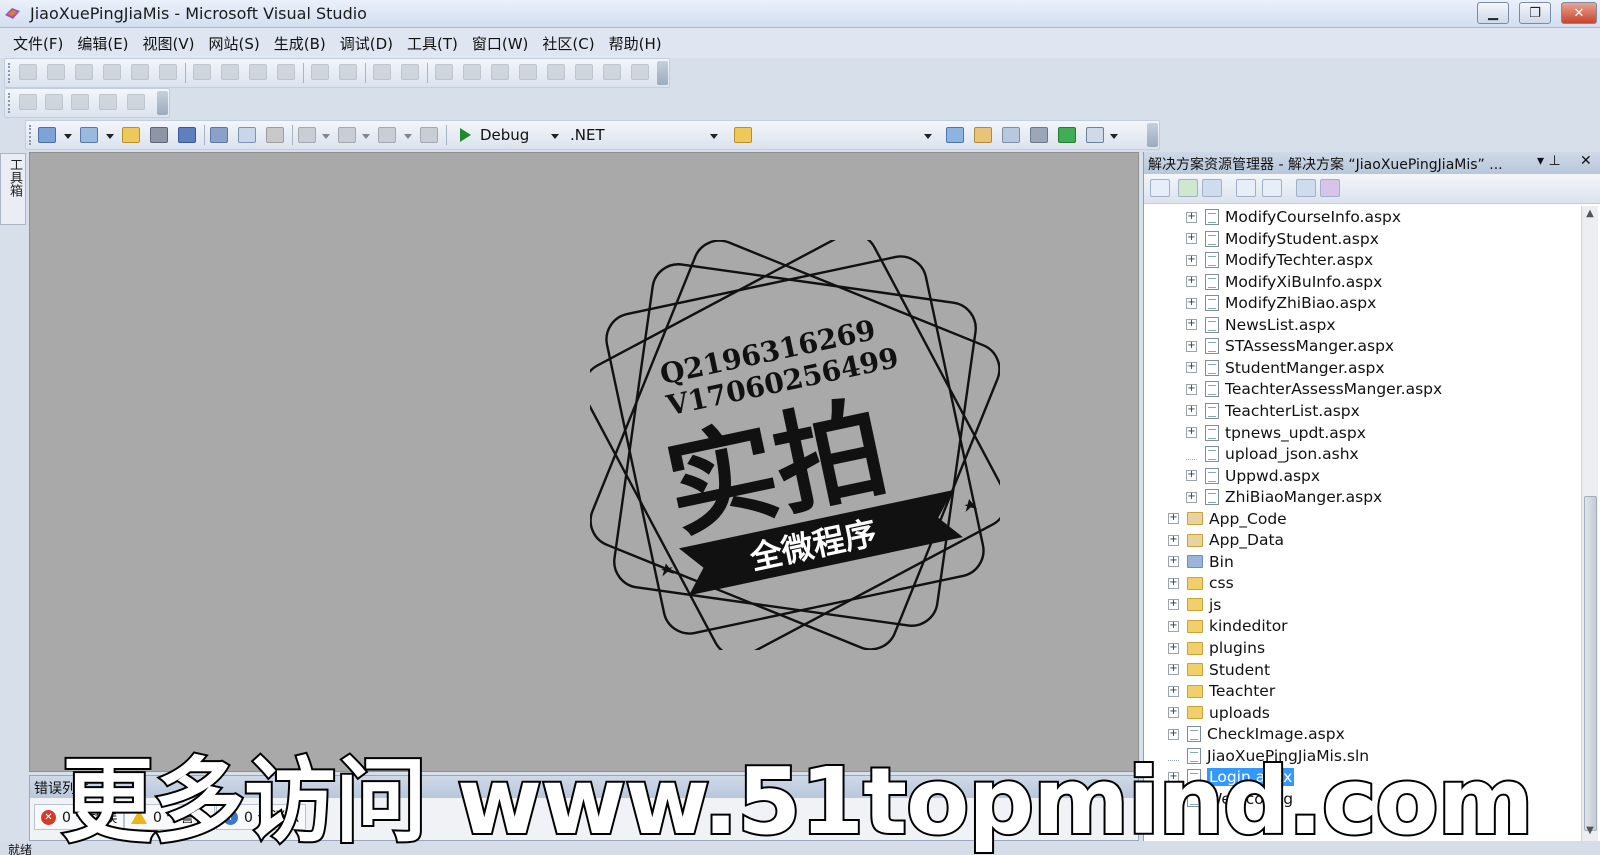 This screenshot has width=1600, height=855. I want to click on database-icon, so click(108, 102).